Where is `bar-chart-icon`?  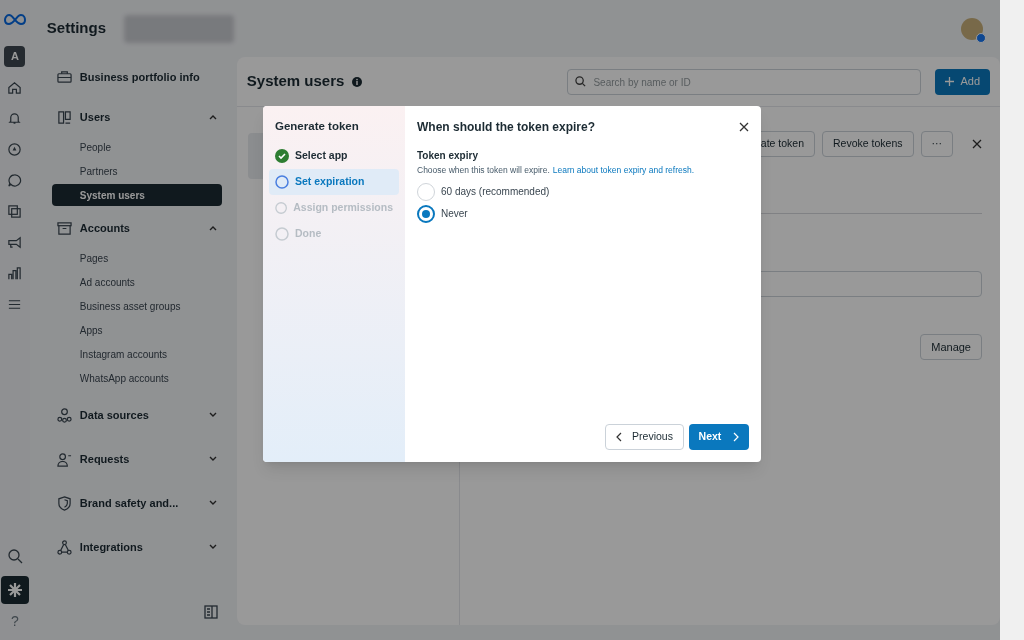
bar-chart-icon is located at coordinates (15, 273).